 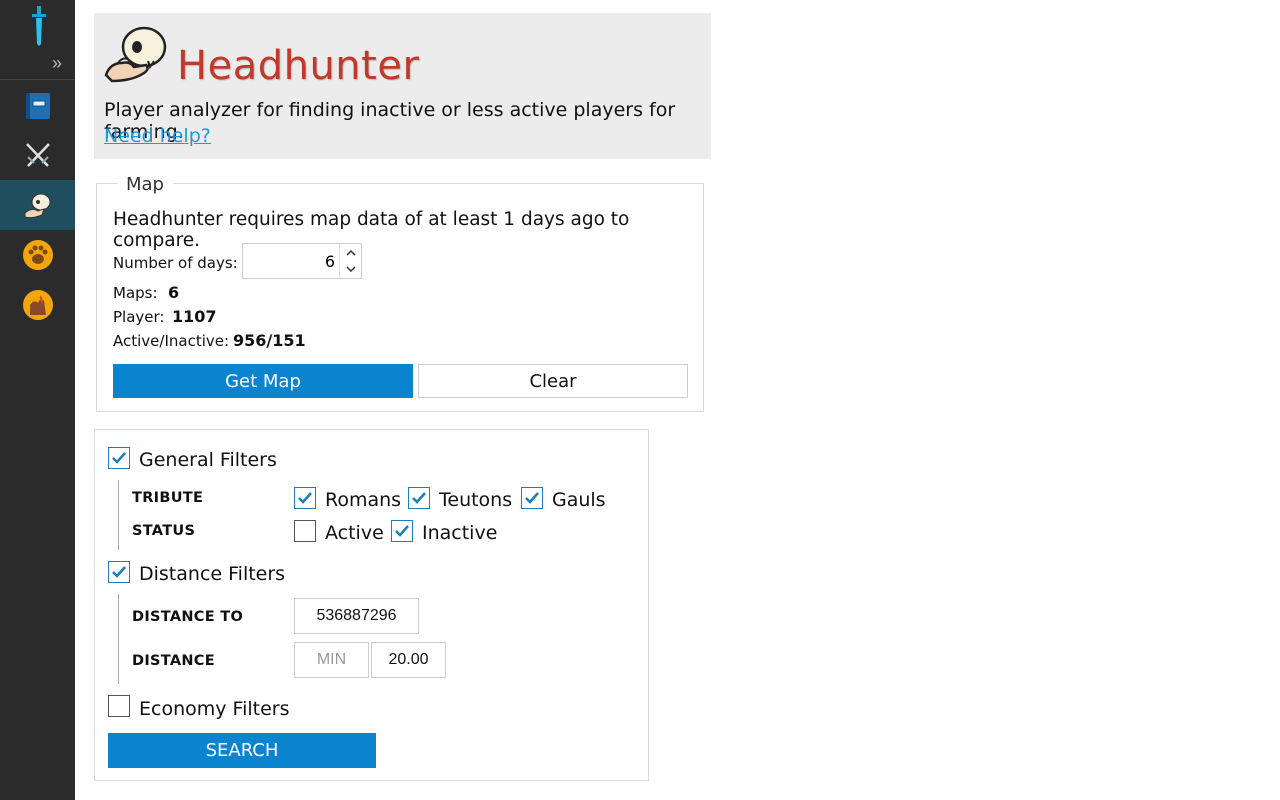 I want to click on sidebar-item-paw, so click(x=37, y=255).